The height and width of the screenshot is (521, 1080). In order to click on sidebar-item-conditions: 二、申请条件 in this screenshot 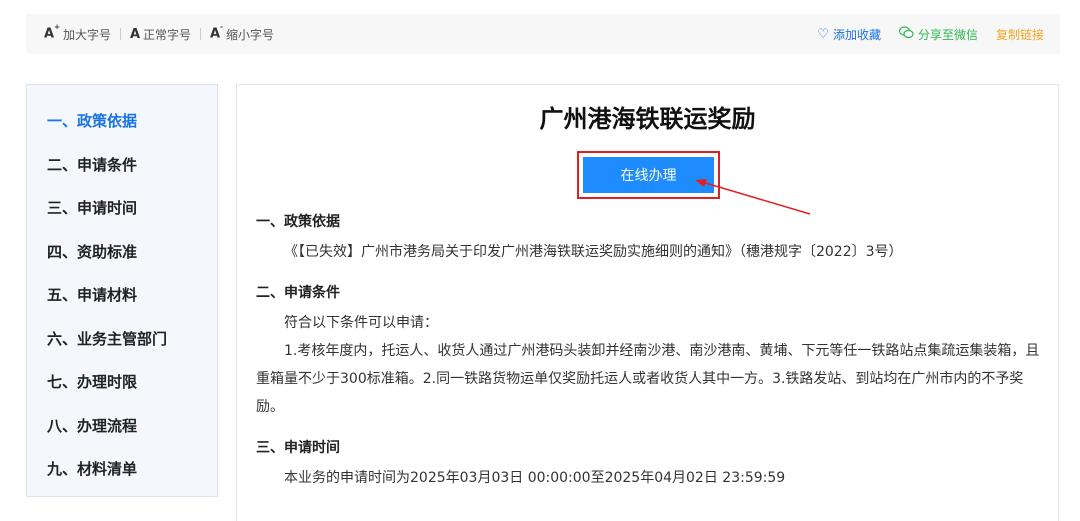, I will do `click(122, 165)`.